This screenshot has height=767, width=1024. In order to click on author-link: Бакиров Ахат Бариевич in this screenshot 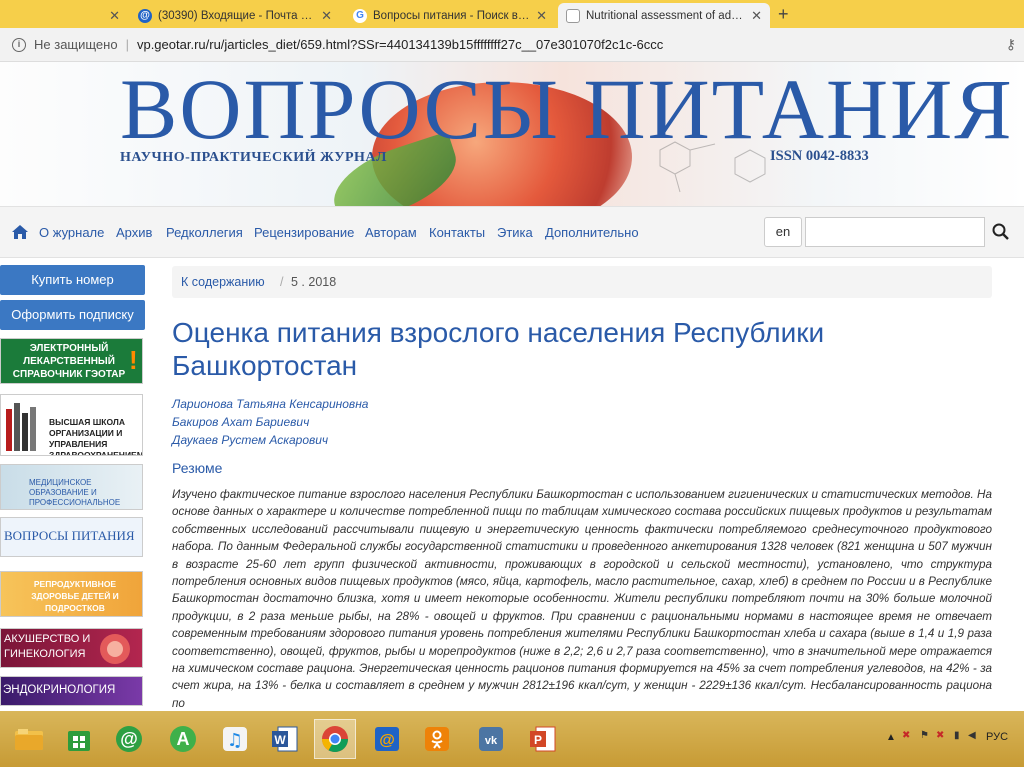, I will do `click(240, 422)`.